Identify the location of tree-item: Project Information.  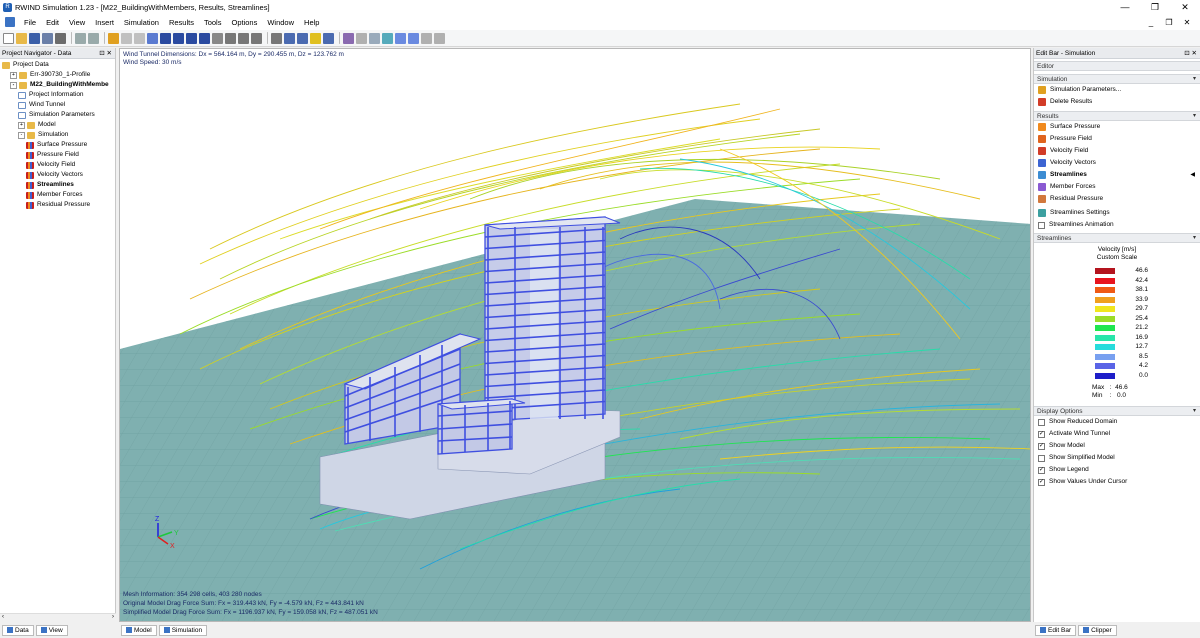
(57, 95).